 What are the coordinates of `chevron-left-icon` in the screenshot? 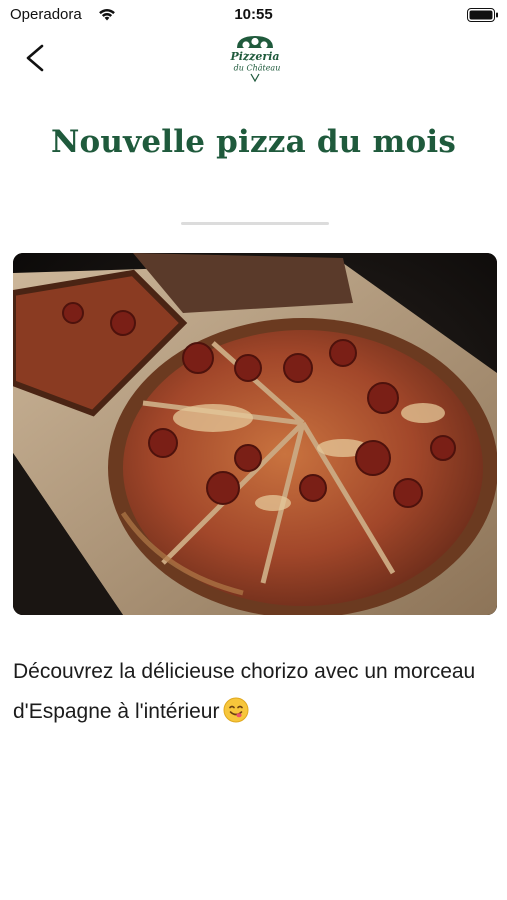 It's located at (35, 58).